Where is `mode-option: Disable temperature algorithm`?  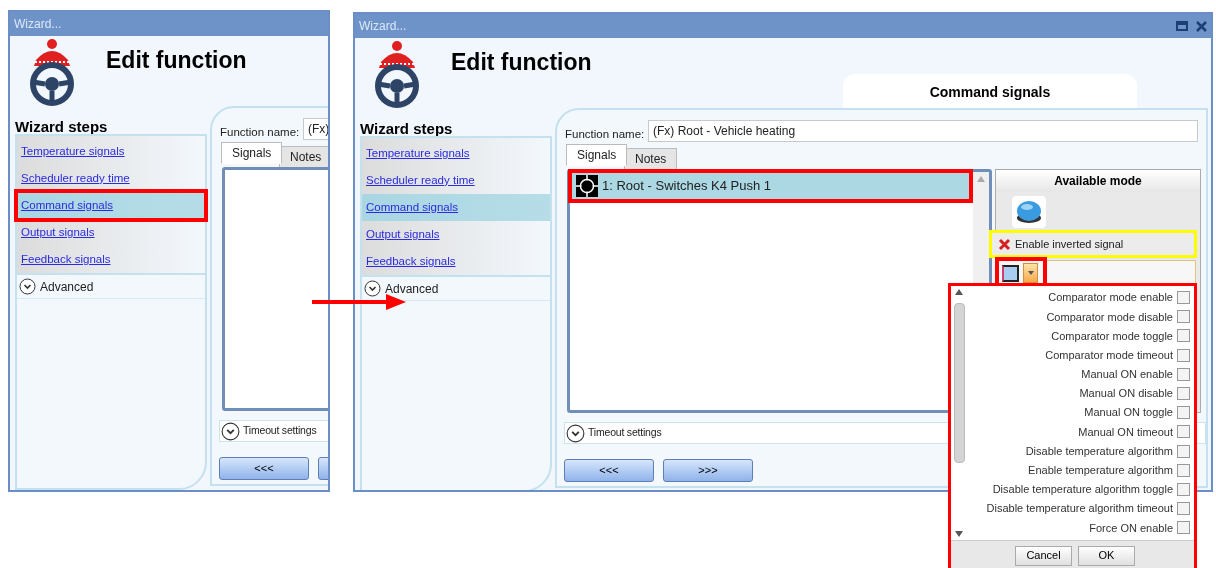 mode-option: Disable temperature algorithm is located at coordinates (1078, 451).